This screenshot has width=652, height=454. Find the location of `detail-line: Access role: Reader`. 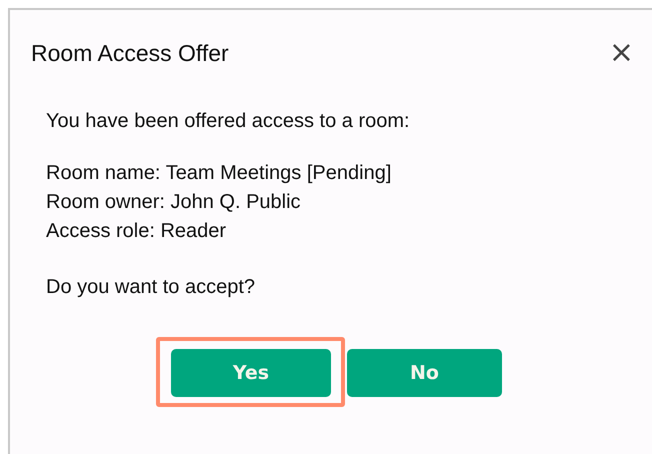

detail-line: Access role: Reader is located at coordinates (137, 231).